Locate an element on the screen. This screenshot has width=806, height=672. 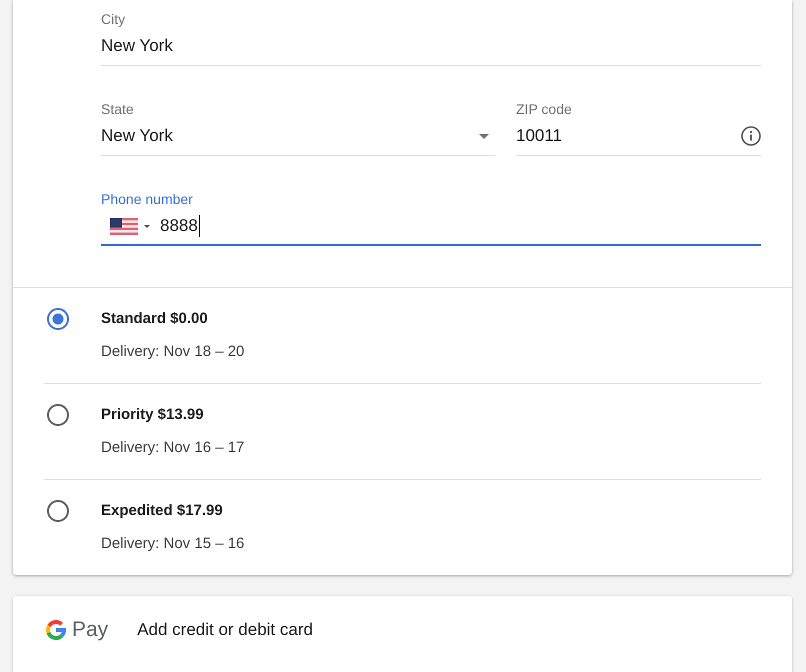
field-label: ZIP code is located at coordinates (544, 109).